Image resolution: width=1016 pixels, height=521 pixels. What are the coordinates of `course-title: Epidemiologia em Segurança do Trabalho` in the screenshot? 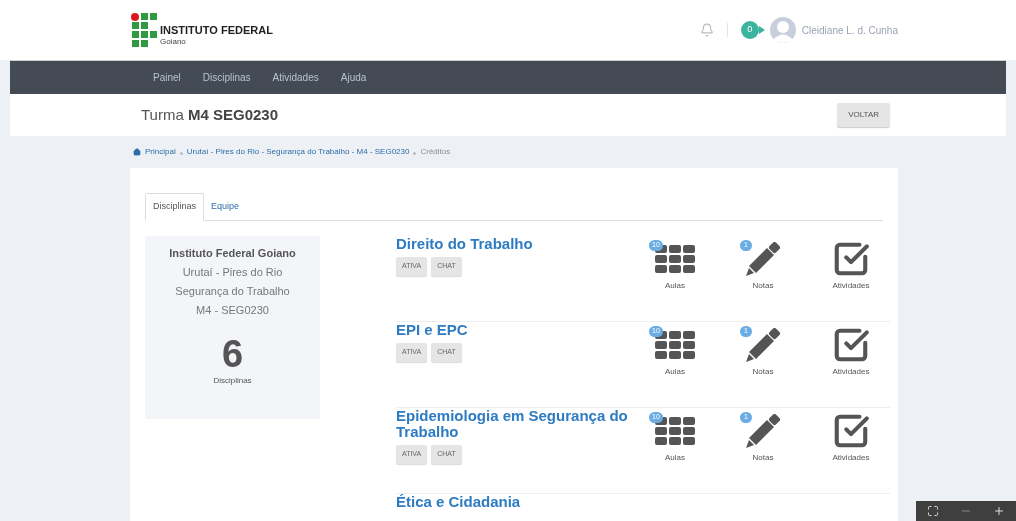 It's located at (516, 424).